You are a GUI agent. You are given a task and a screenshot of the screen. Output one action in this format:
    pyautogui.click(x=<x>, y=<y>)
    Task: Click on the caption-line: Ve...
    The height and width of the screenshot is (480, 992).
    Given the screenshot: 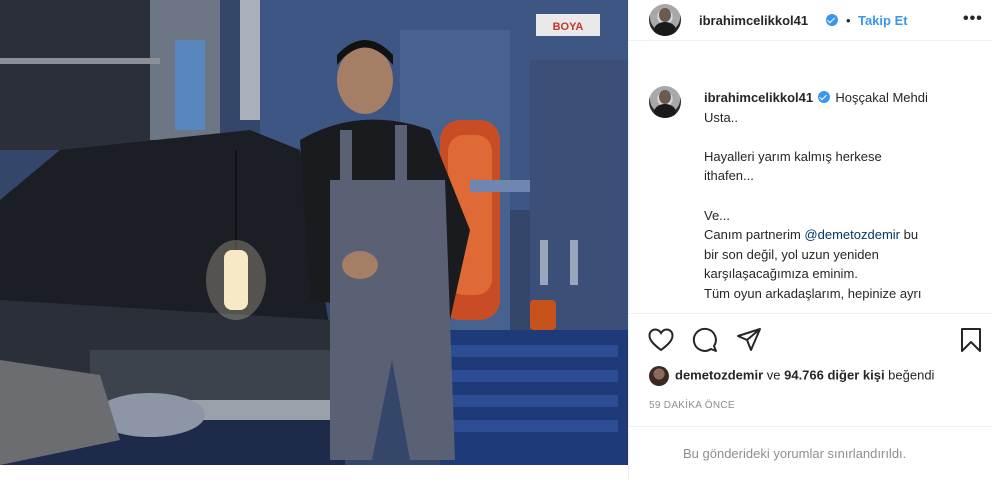 What is the action you would take?
    pyautogui.click(x=717, y=215)
    